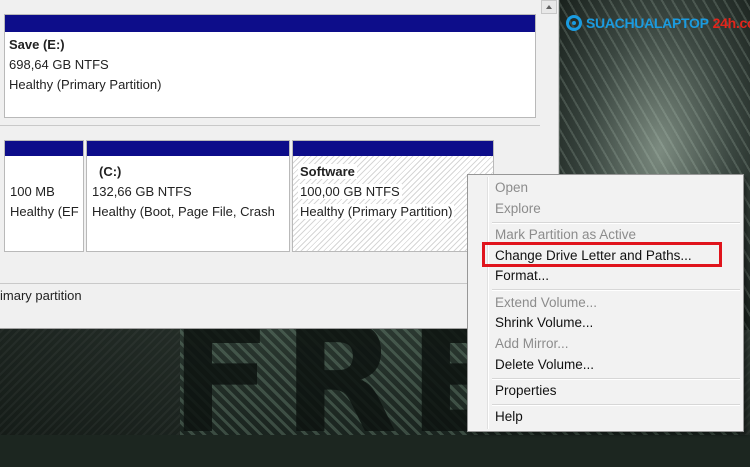 The width and height of the screenshot is (750, 467). Describe the element at coordinates (59, 64) in the screenshot. I see `volume-size: 698,64 GB NTFS` at that location.